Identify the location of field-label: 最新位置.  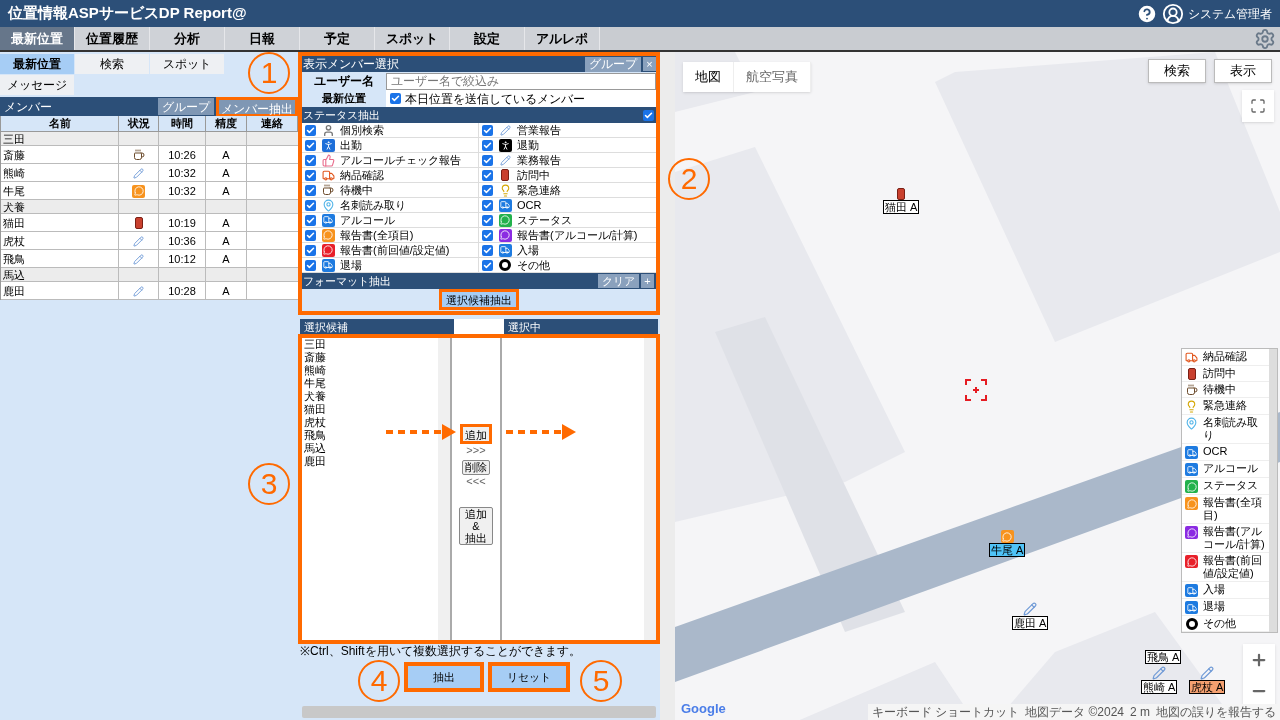
(344, 99).